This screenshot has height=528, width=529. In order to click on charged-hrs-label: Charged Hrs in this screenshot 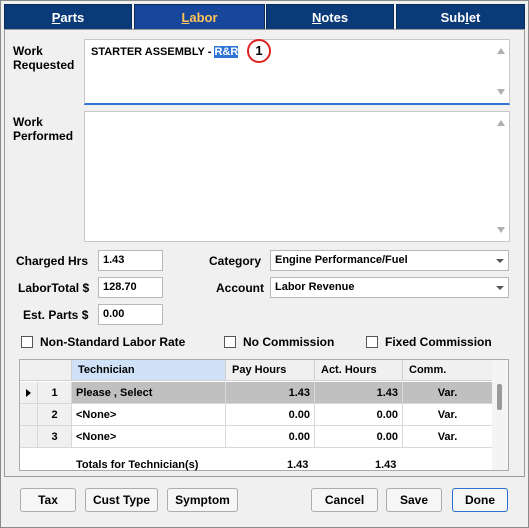, I will do `click(52, 261)`.